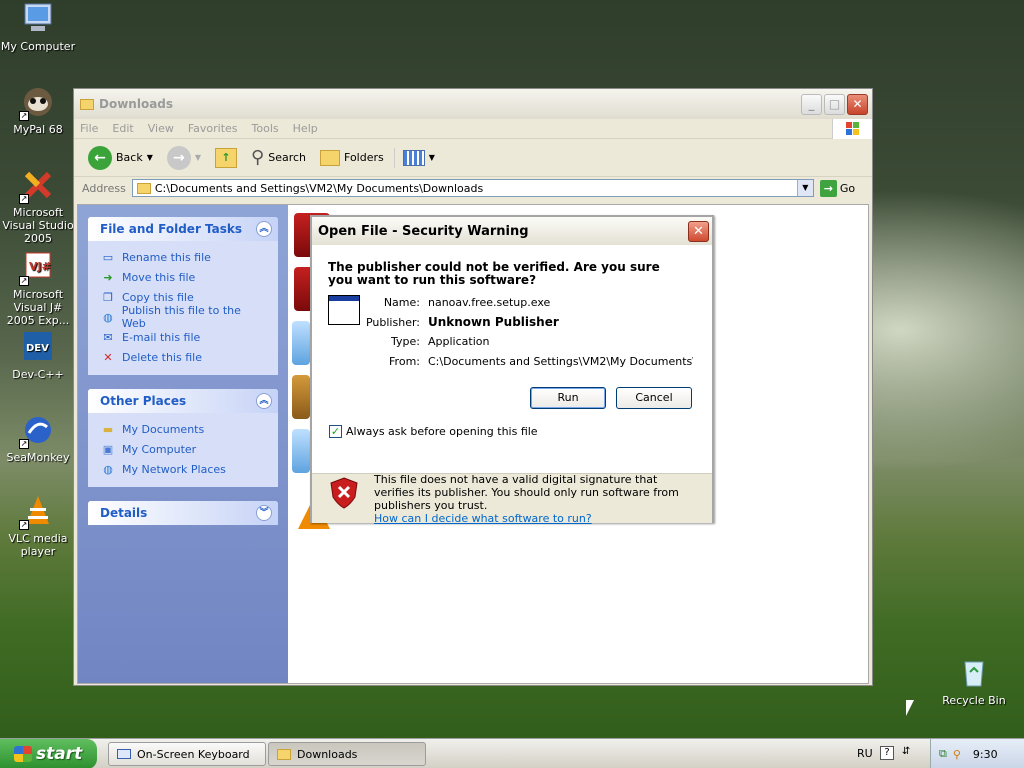 The width and height of the screenshot is (1024, 768). Describe the element at coordinates (416, 157) in the screenshot. I see `views-button: ▼` at that location.